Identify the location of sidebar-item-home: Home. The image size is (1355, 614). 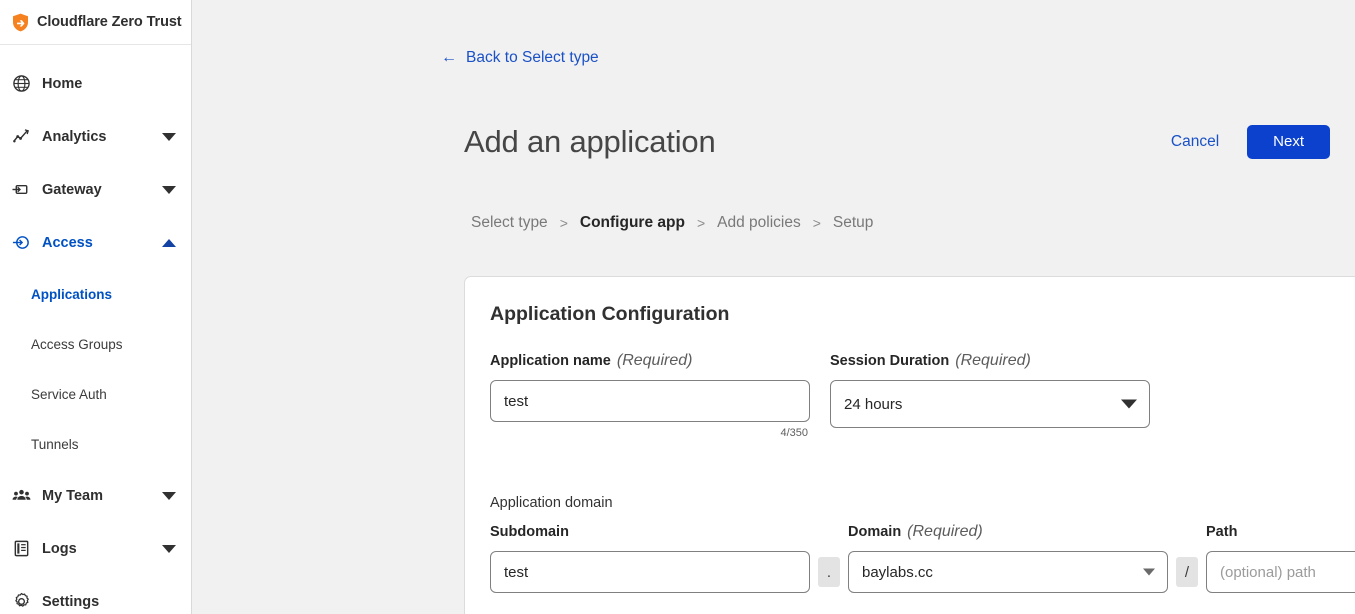
(95, 83).